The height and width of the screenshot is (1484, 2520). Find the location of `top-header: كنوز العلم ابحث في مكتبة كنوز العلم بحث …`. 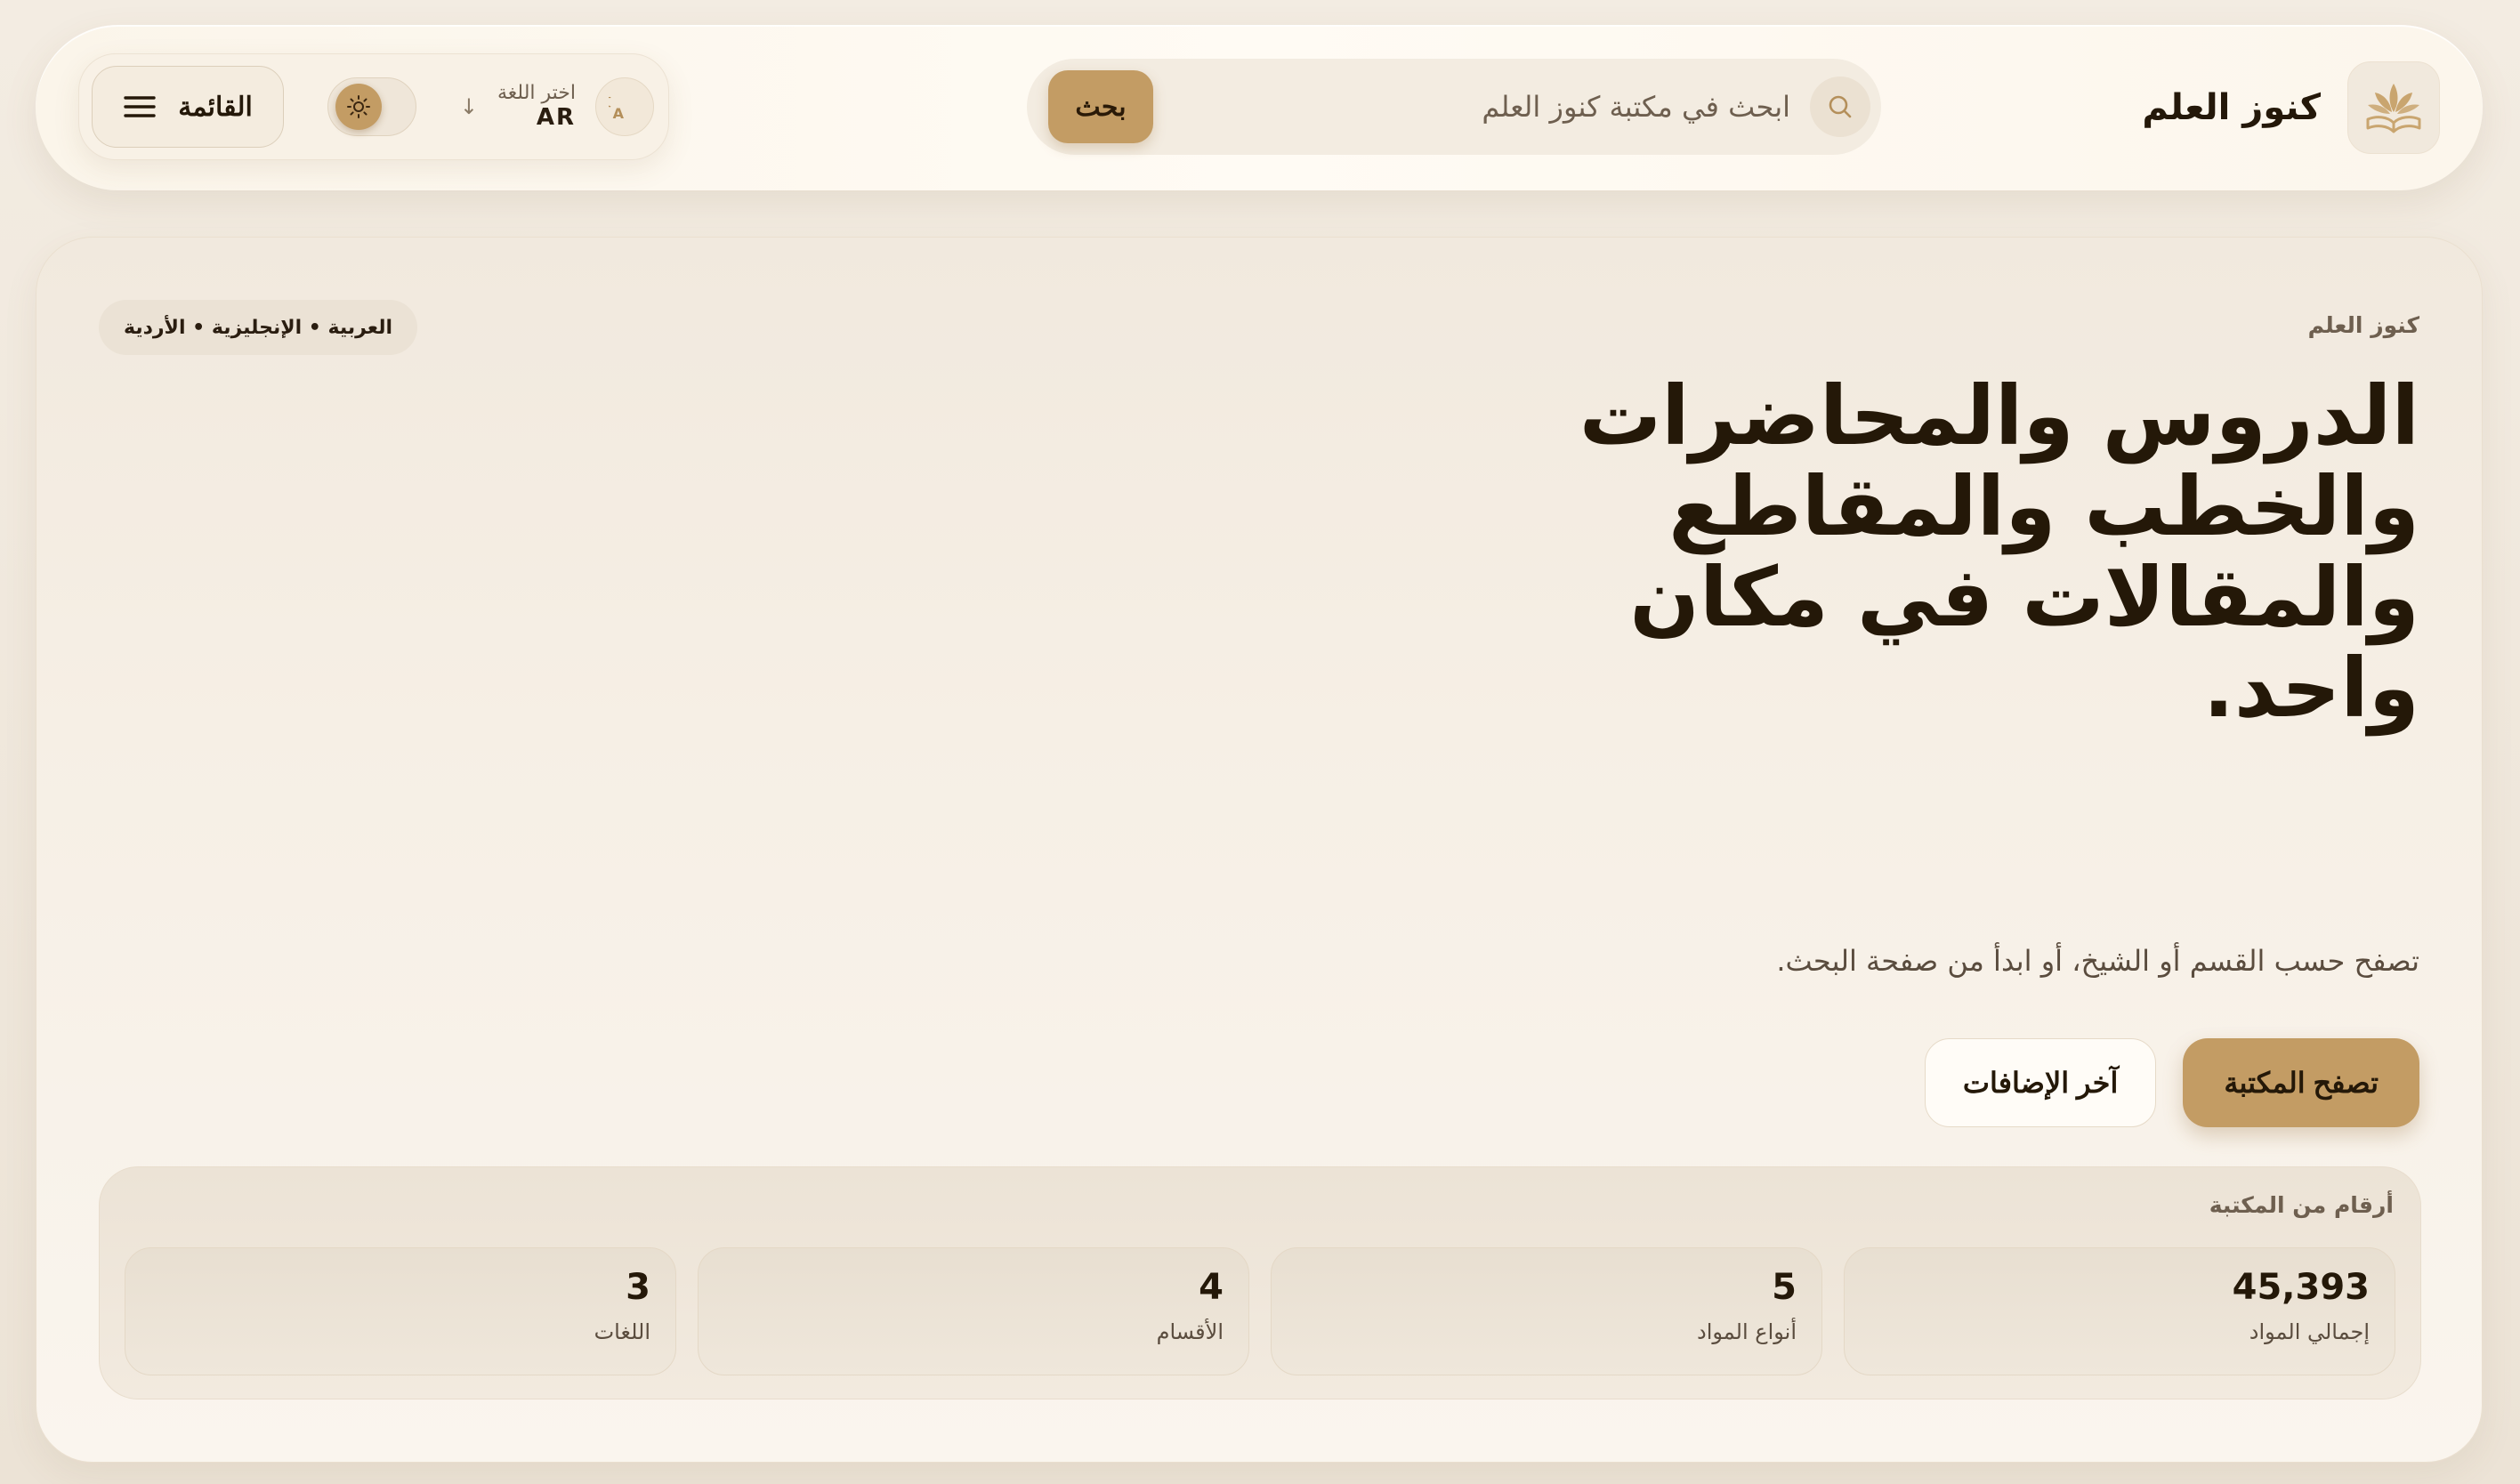

top-header: كنوز العلم ابحث في مكتبة كنوز العلم بحث … is located at coordinates (1259, 107).